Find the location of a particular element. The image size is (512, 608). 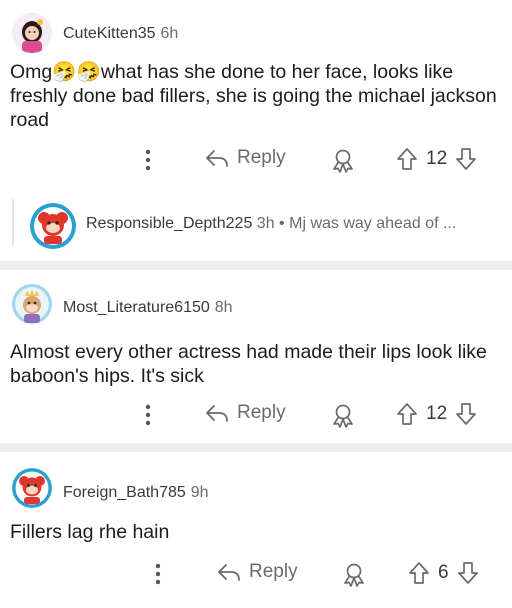

vote-count: 6 is located at coordinates (443, 572).